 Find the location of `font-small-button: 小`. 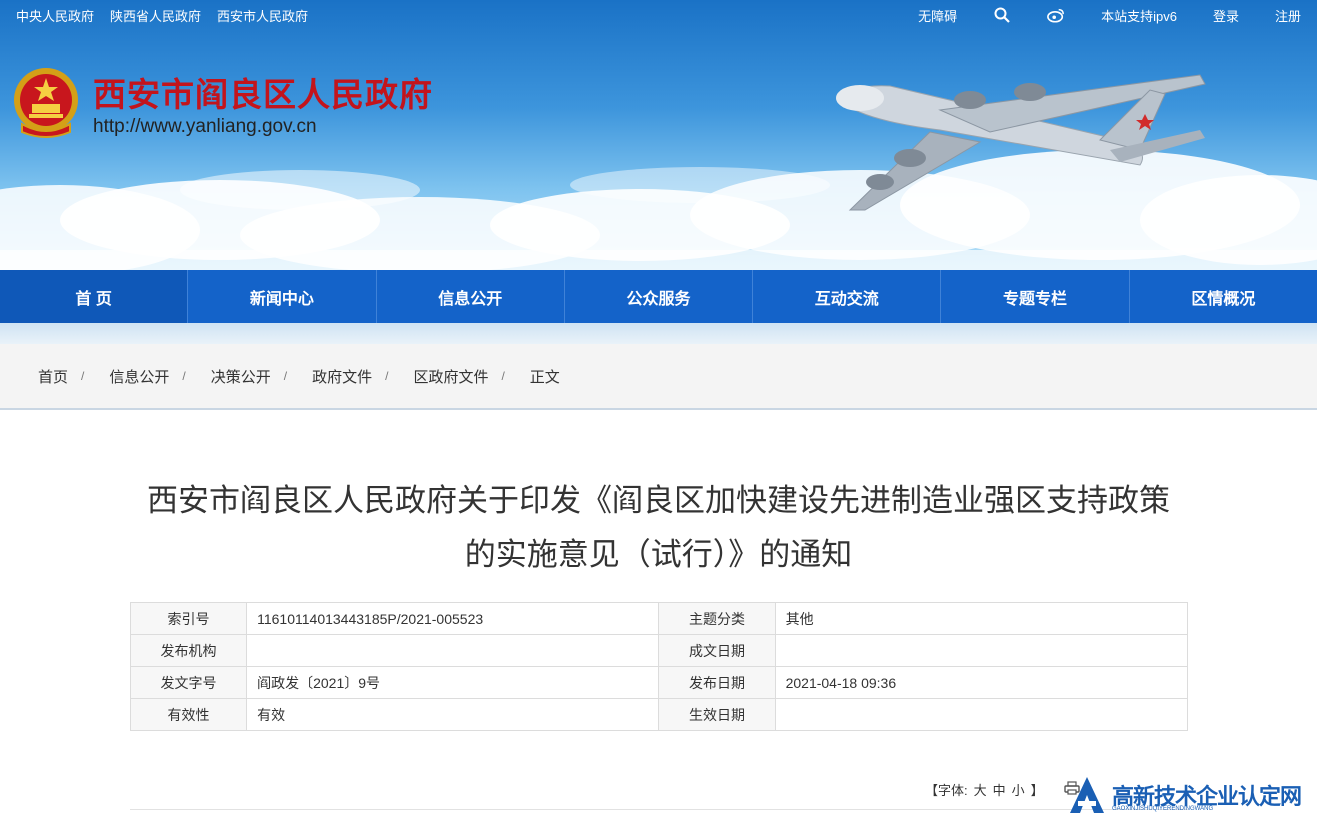

font-small-button: 小 is located at coordinates (1018, 789).